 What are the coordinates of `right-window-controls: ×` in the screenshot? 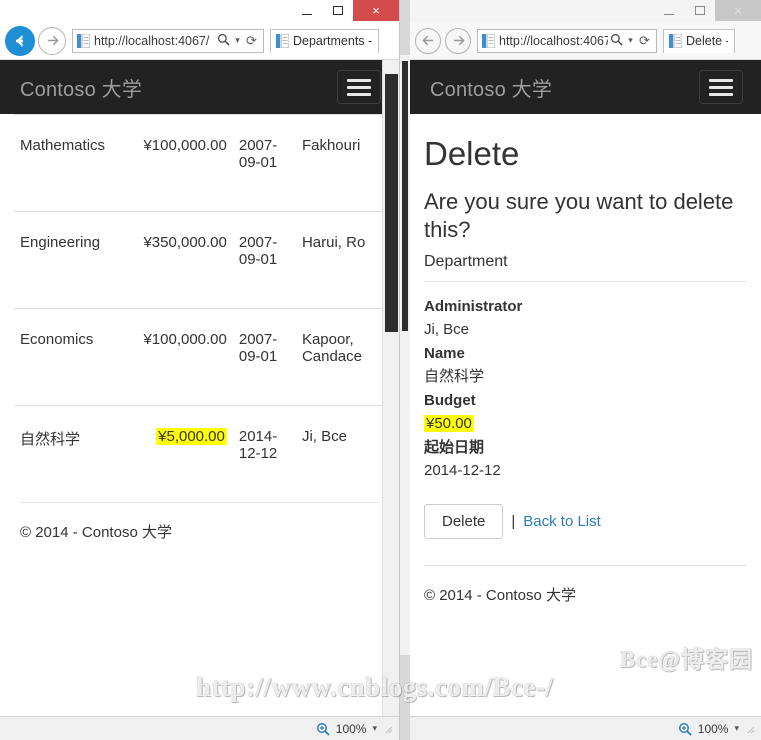 It's located at (707, 11).